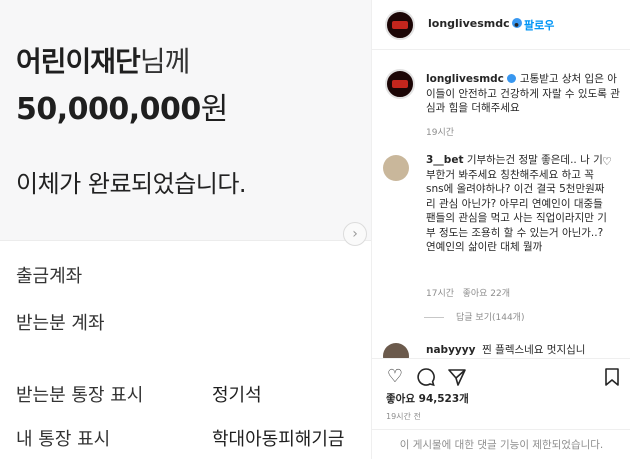 This screenshot has width=630, height=459. What do you see at coordinates (427, 398) in the screenshot?
I see `likes-count: 좋아요 94,523개` at bounding box center [427, 398].